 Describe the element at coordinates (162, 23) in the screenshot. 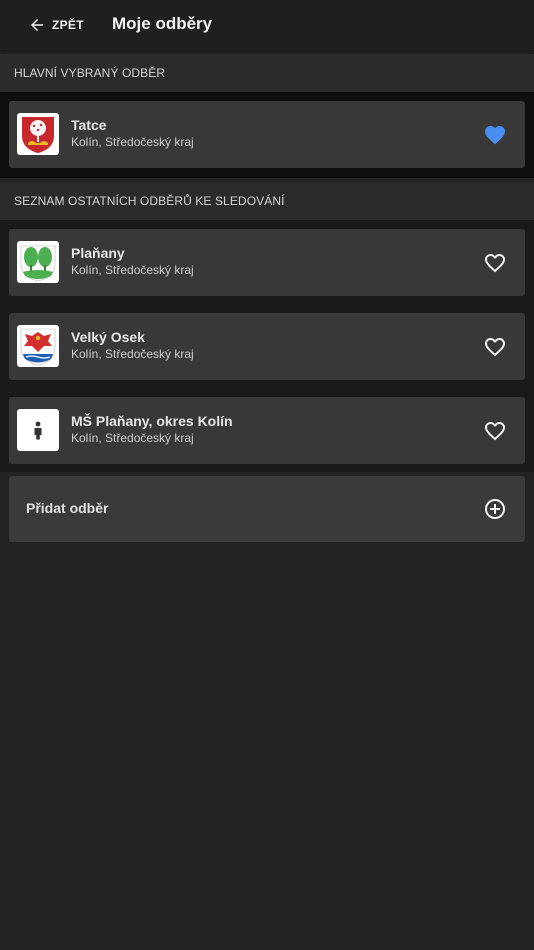

I see `page-title: Moje odběry` at that location.